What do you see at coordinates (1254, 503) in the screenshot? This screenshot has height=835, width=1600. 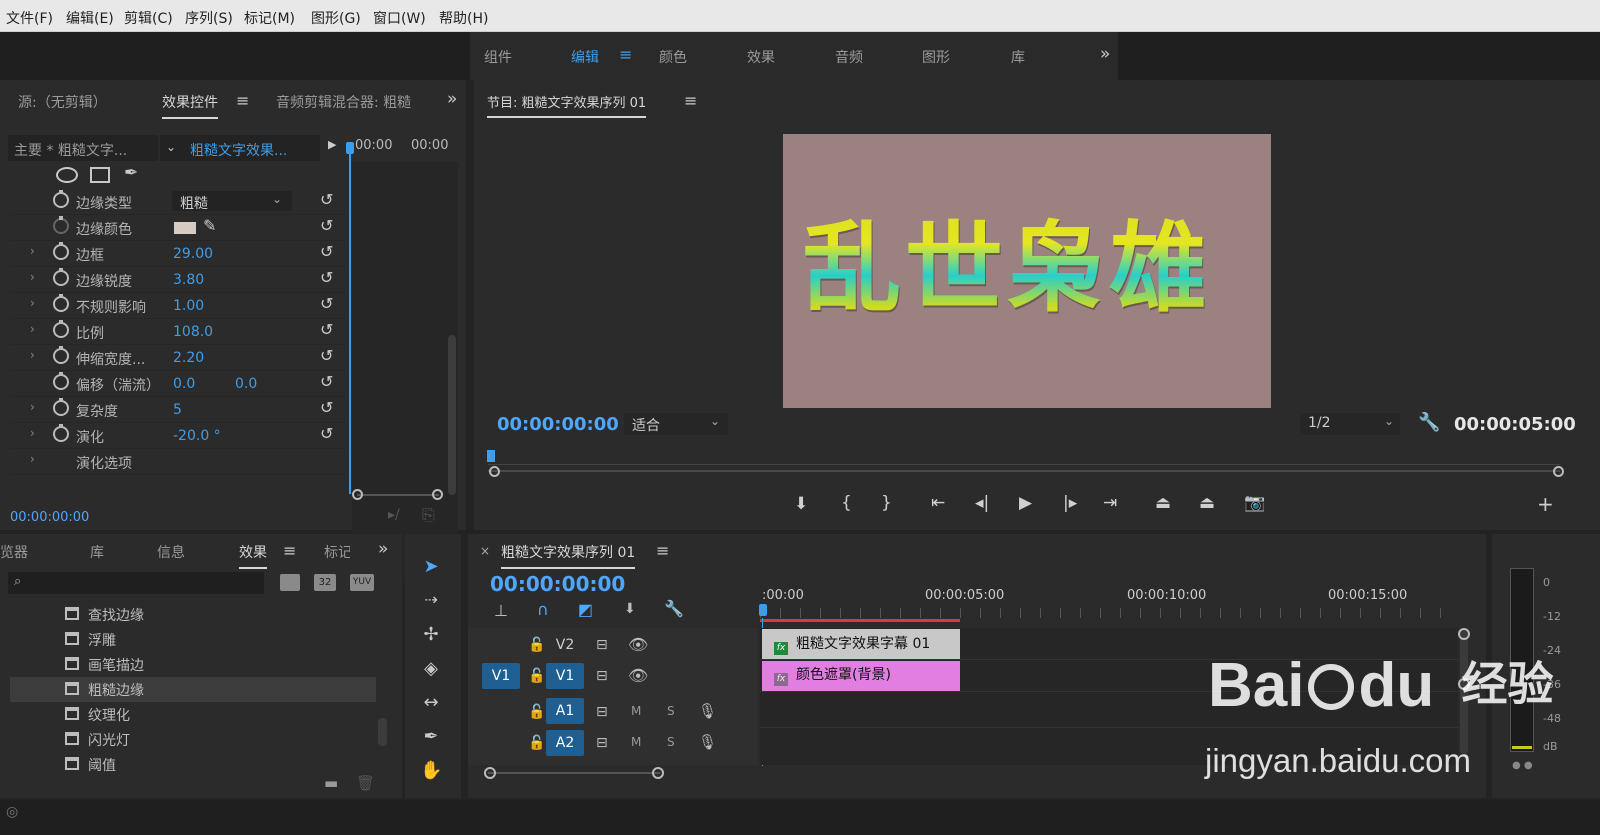 I see `camera-icon: 📷` at bounding box center [1254, 503].